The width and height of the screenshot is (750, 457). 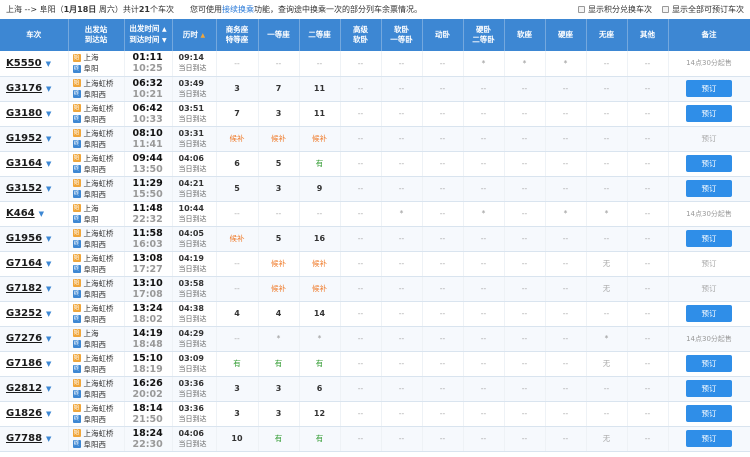 What do you see at coordinates (24, 163) in the screenshot?
I see `train-number-link: G3164` at bounding box center [24, 163].